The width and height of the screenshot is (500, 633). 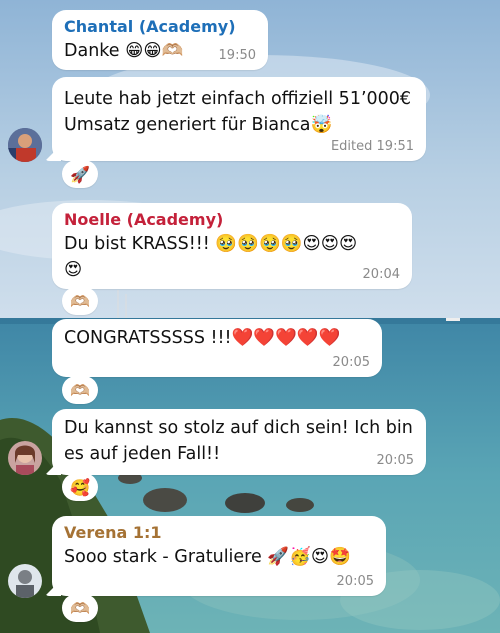 I want to click on message-bubble: CONGRATSSSSS !!!❤️❤️❤️❤️❤️ 20:05, so click(x=217, y=348).